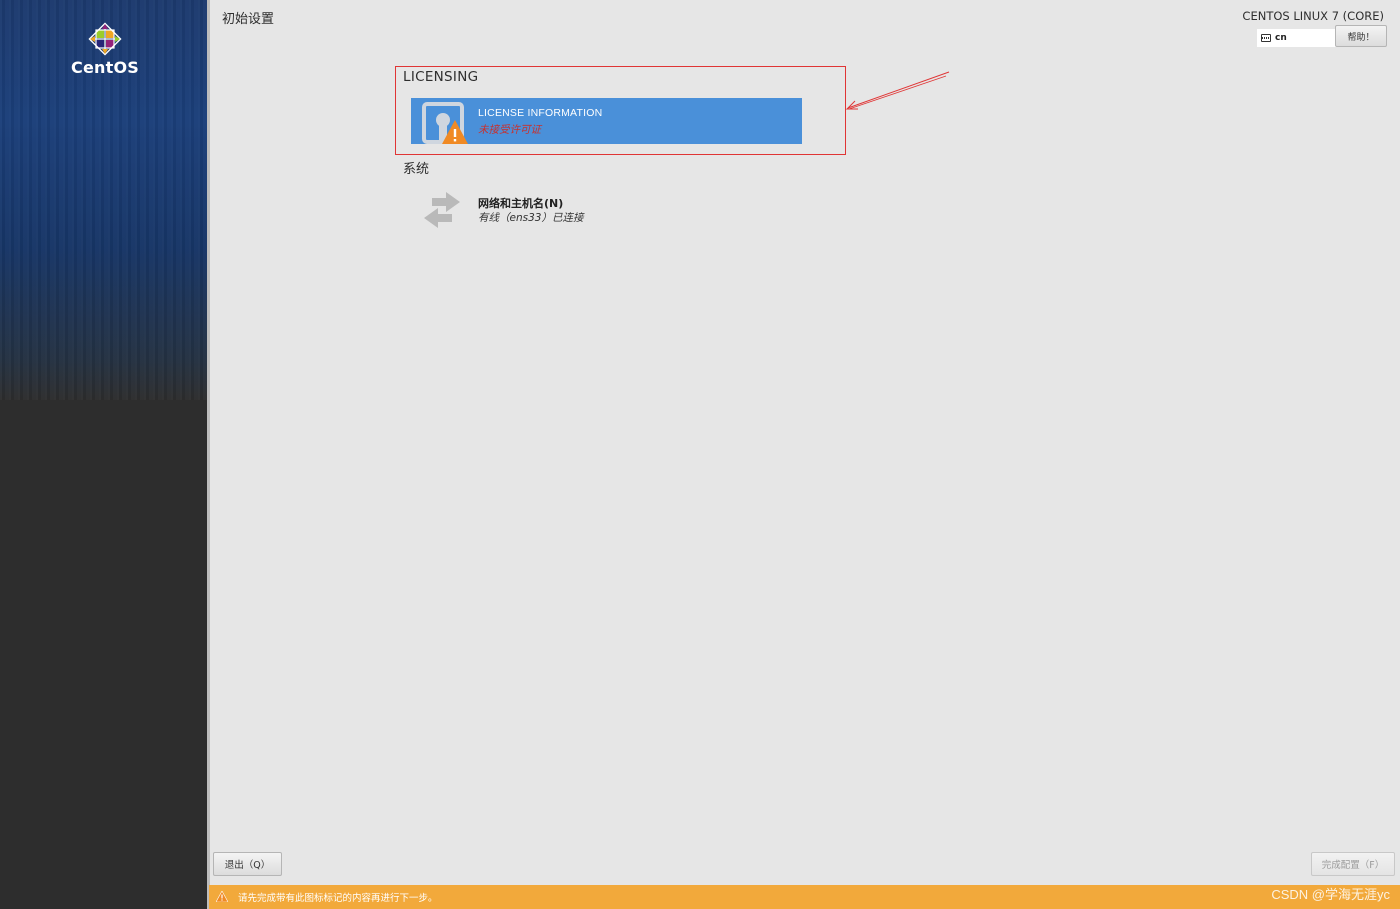 The image size is (1400, 909). Describe the element at coordinates (531, 218) in the screenshot. I see `network-hostname-status: 有线（ens33）已连接` at that location.